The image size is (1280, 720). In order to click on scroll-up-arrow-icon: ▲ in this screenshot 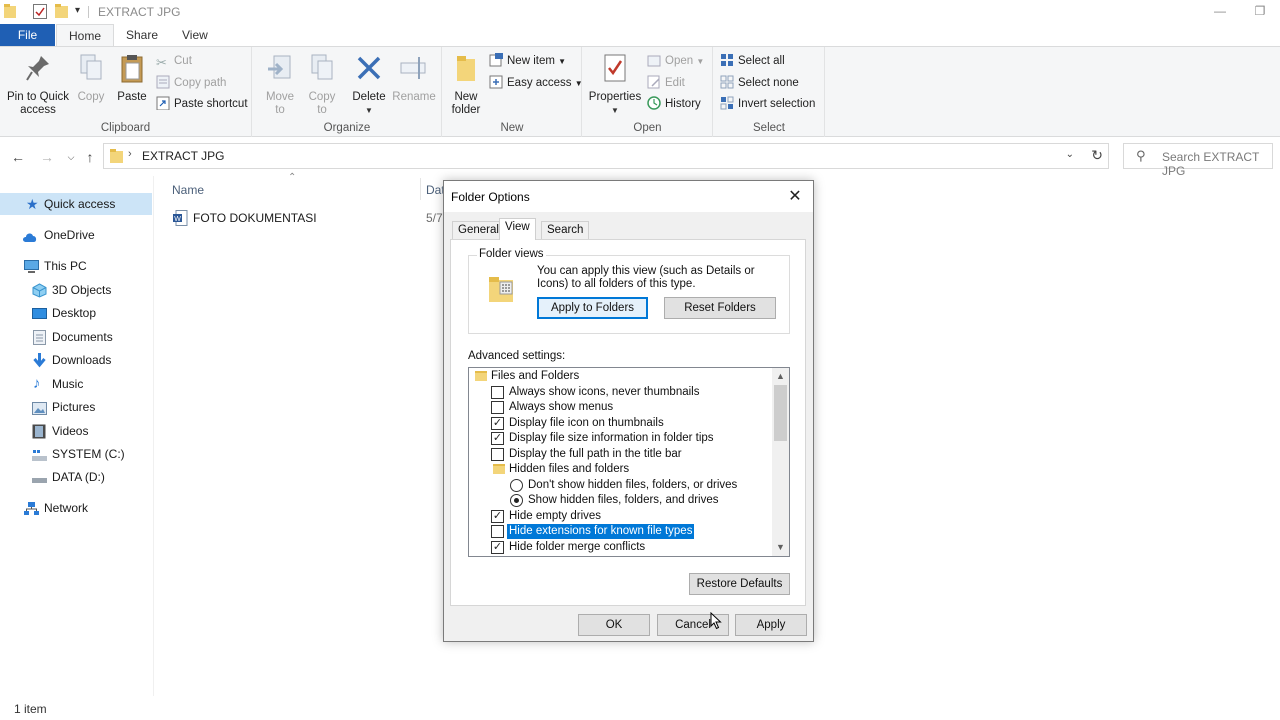, I will do `click(780, 376)`.